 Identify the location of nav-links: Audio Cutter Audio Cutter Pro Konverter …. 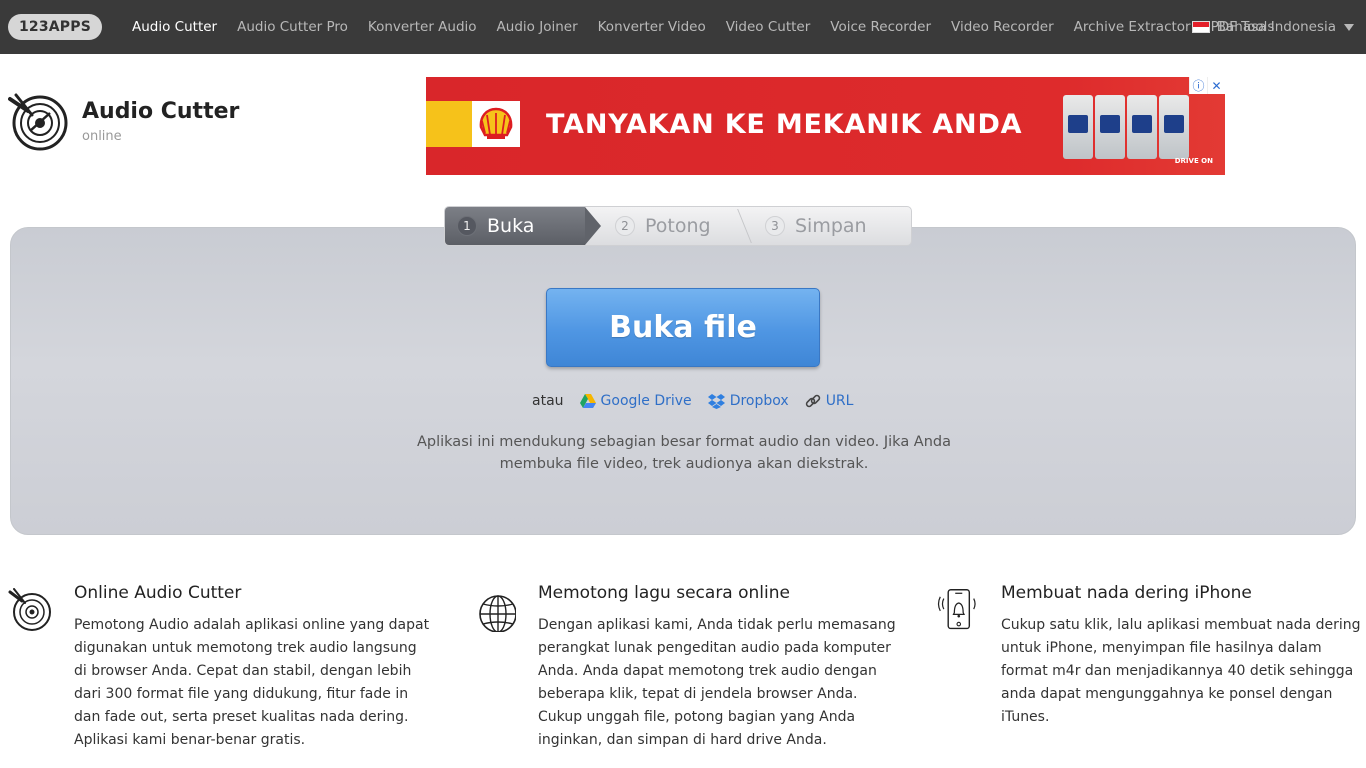
(713, 27).